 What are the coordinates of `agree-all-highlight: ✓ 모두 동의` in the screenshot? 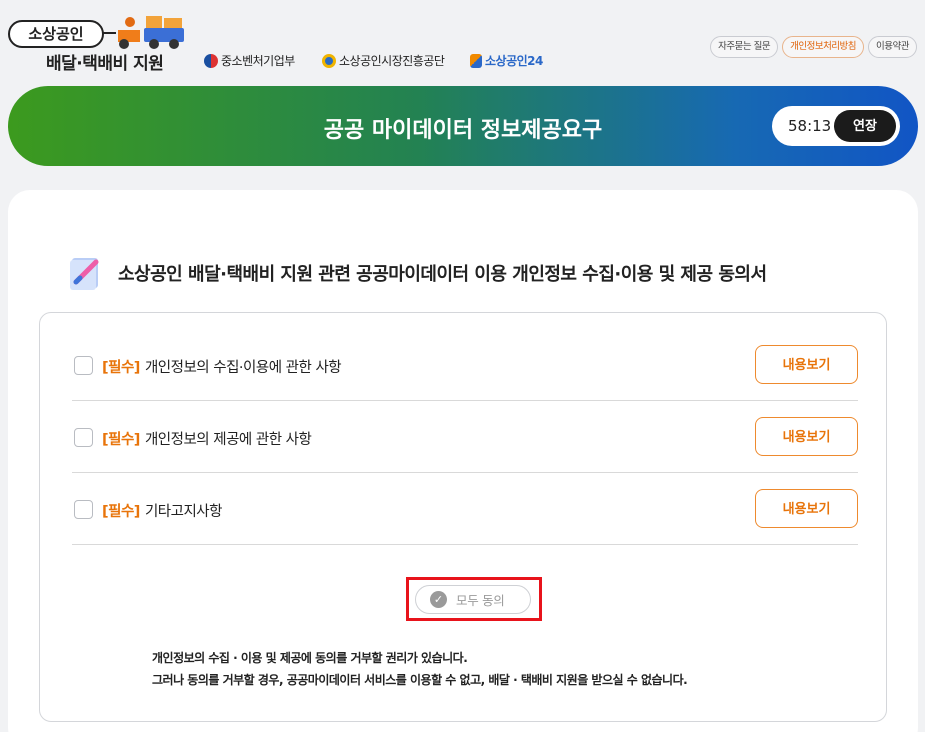 It's located at (474, 599).